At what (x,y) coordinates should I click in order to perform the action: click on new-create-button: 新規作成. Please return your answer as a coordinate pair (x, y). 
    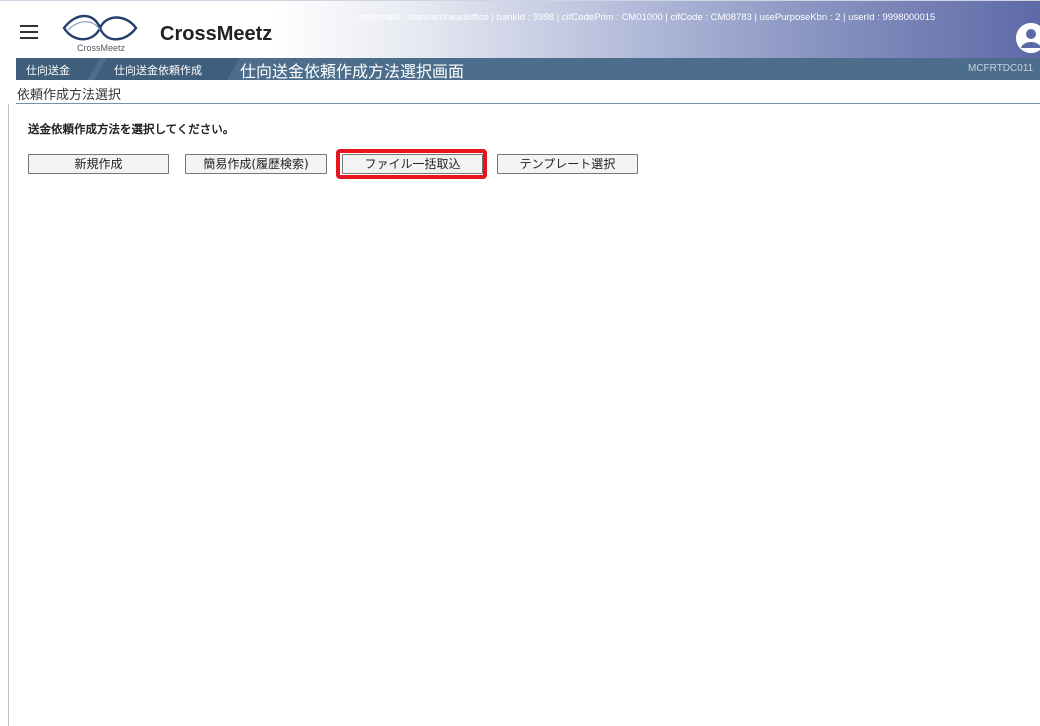
    Looking at the image, I should click on (98, 164).